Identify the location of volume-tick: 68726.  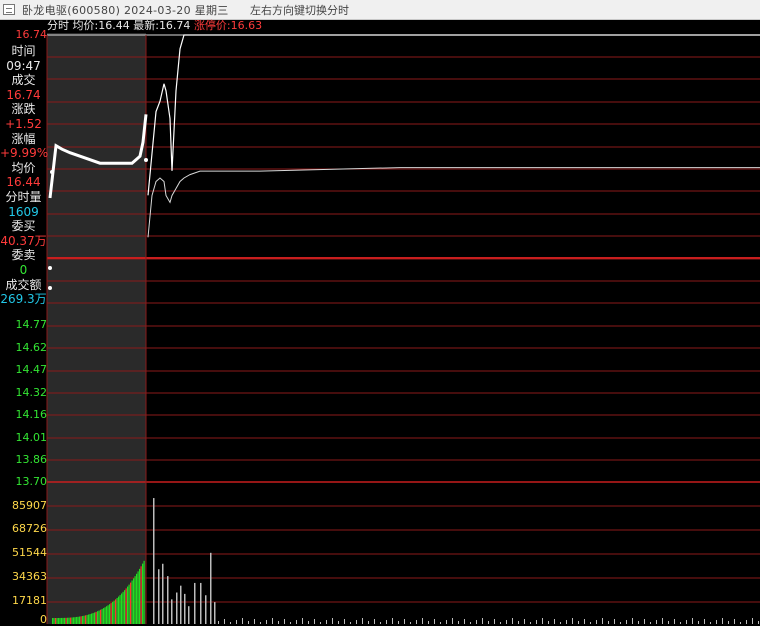
(29, 528).